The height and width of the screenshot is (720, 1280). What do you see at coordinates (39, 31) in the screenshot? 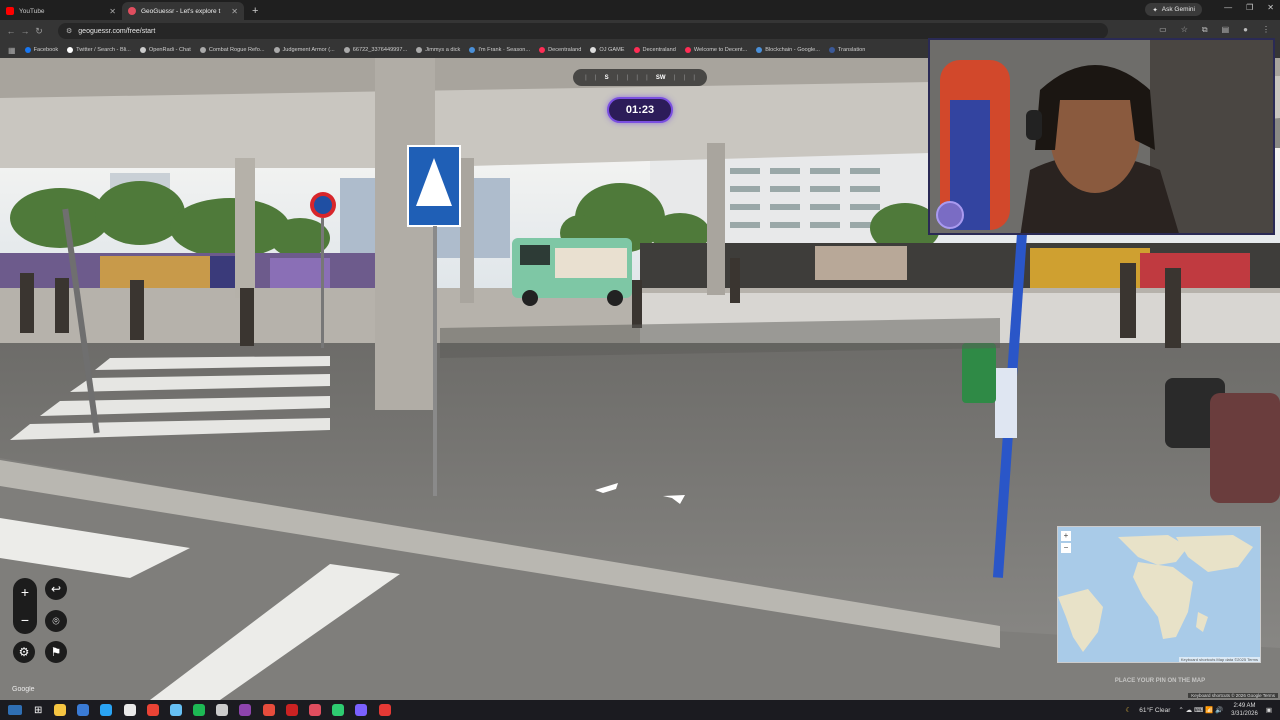
I see `reload-icon: ↻` at bounding box center [39, 31].